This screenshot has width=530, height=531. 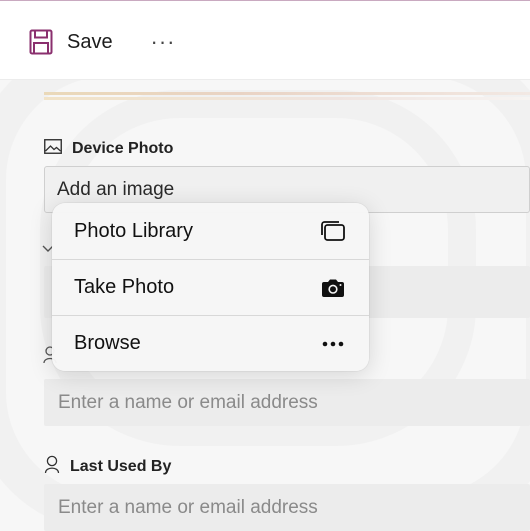 What do you see at coordinates (188, 507) in the screenshot?
I see `last-used-by-placeholder: Enter a name or email address` at bounding box center [188, 507].